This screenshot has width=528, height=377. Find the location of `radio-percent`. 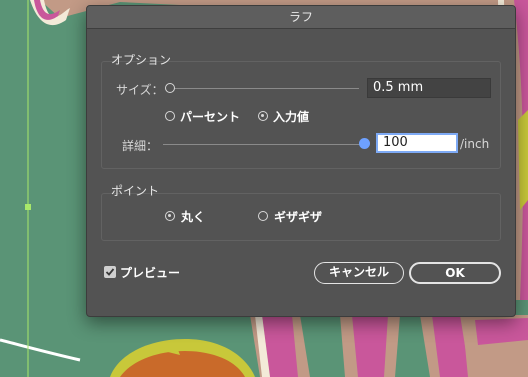

radio-percent is located at coordinates (170, 116).